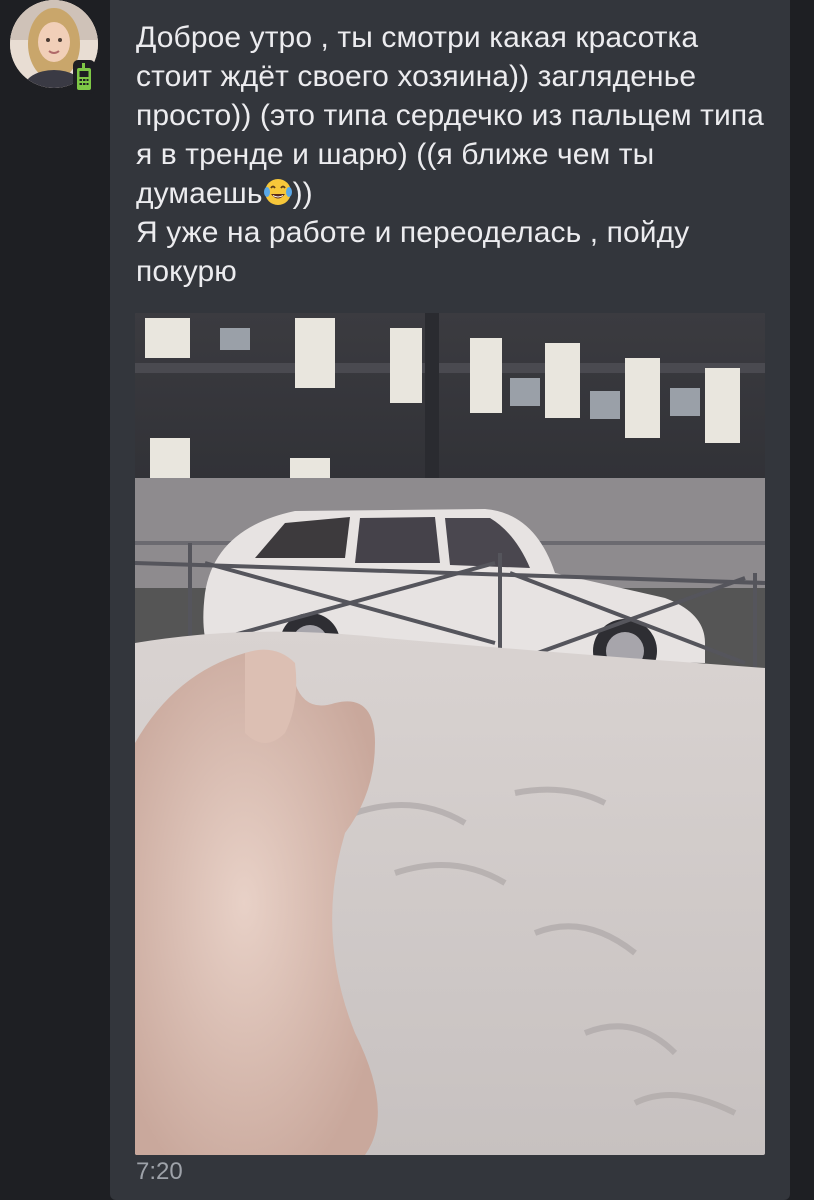 This screenshot has width=814, height=1200. What do you see at coordinates (277, 192) in the screenshot?
I see `tears-of-joy-emoji-icon` at bounding box center [277, 192].